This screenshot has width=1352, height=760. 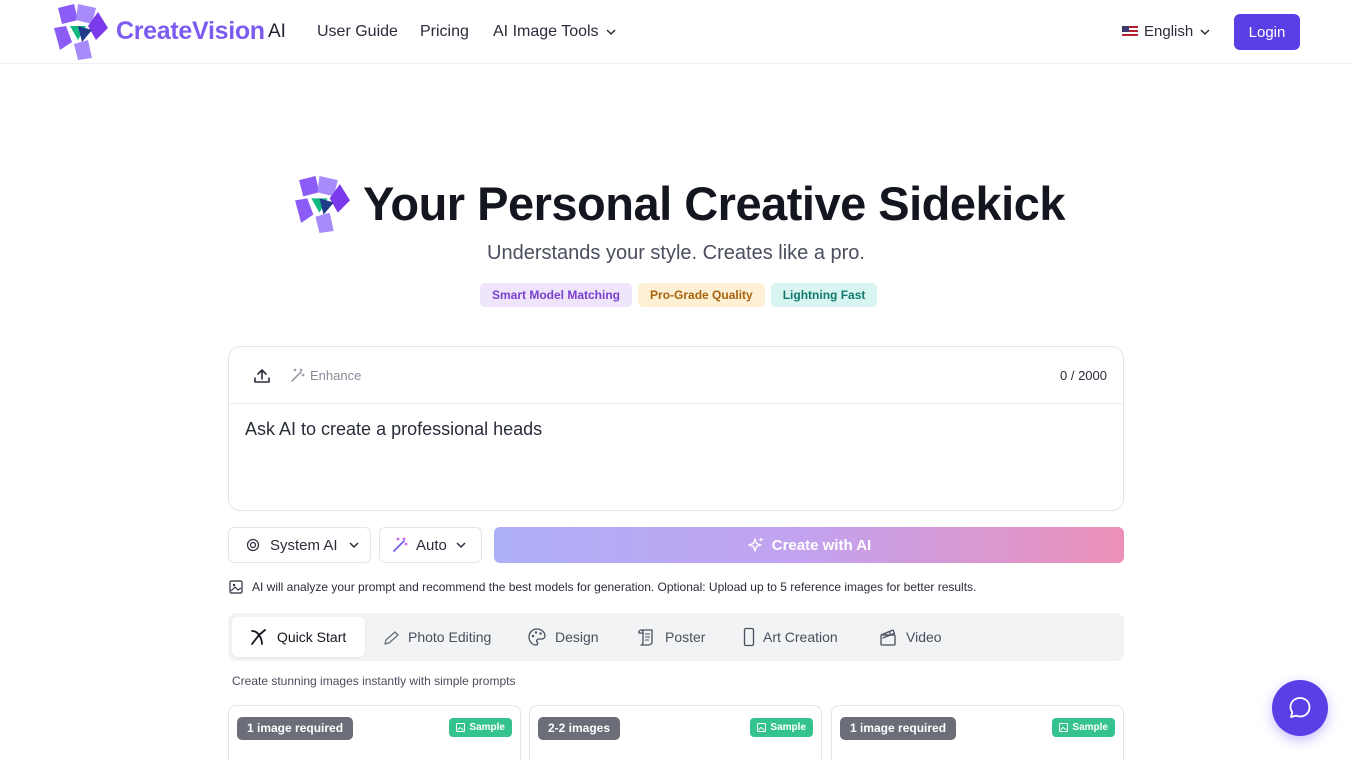 I want to click on character-counter: 0 / 2000, so click(x=1083, y=375).